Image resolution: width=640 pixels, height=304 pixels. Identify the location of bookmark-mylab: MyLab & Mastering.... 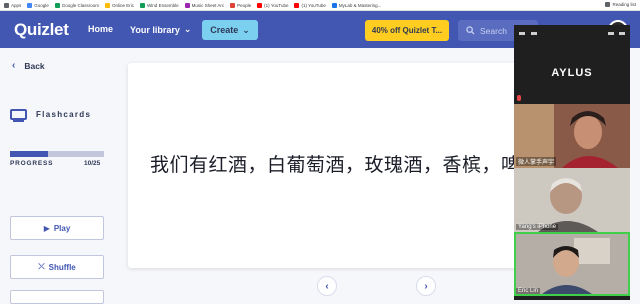
(356, 5).